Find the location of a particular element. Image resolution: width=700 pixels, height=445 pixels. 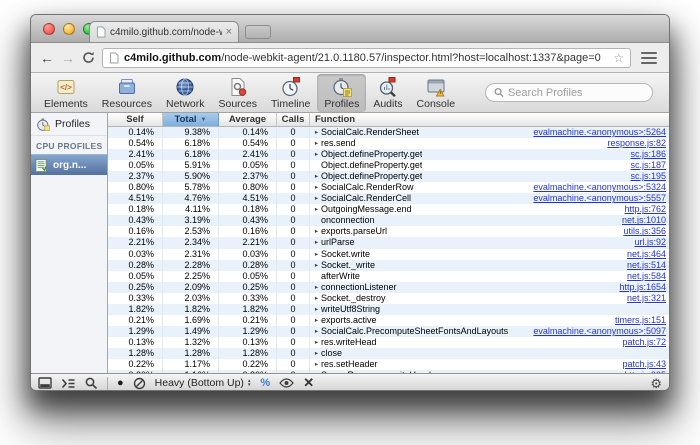

table-row: 1.28% 1.28% 1.28% 0 ▸ close is located at coordinates (388, 353).